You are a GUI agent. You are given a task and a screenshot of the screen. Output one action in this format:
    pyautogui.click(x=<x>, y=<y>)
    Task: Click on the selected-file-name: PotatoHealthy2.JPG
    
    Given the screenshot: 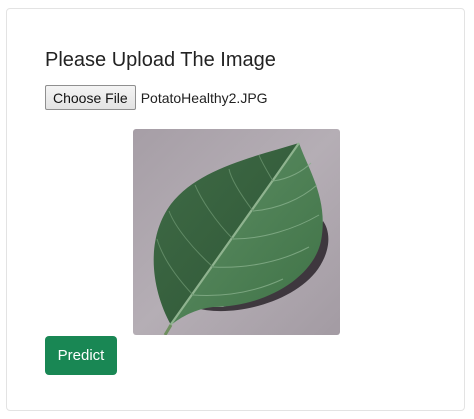 What is the action you would take?
    pyautogui.click(x=204, y=97)
    